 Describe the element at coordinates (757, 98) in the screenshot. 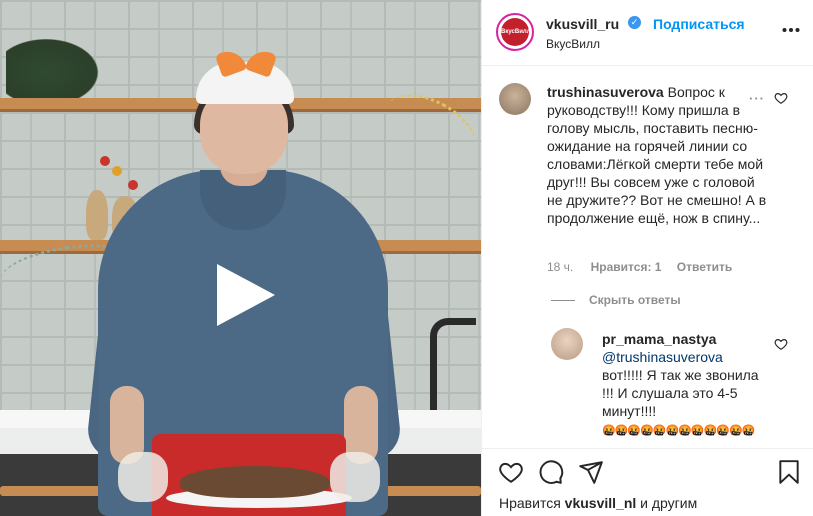

I see `comment-options-icon: ···` at that location.